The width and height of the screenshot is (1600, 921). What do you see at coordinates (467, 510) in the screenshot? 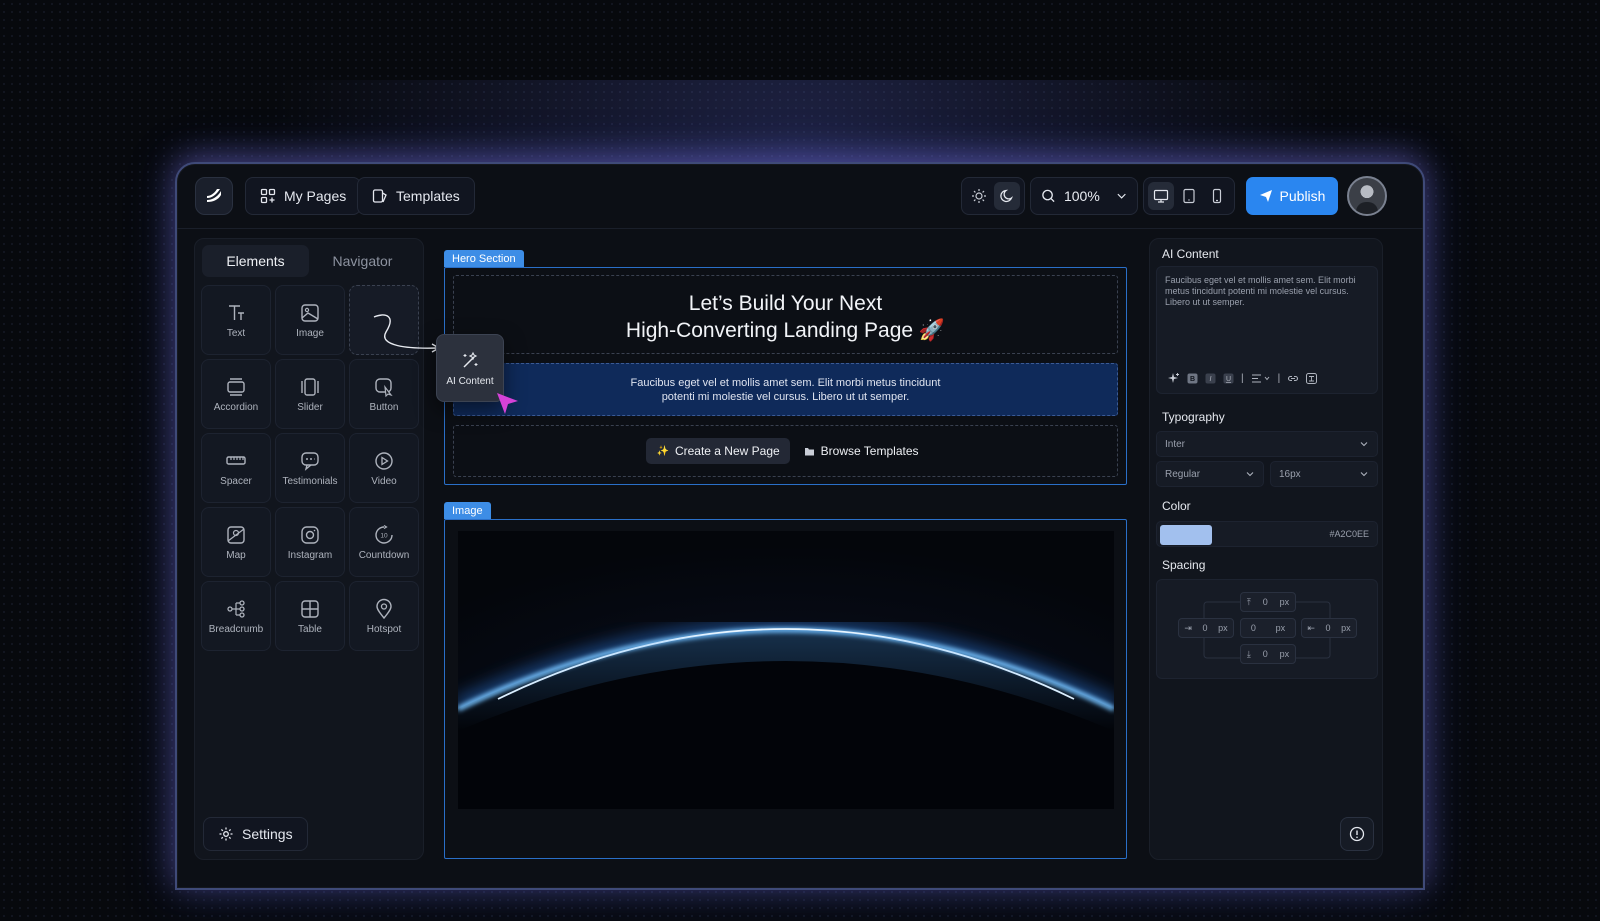
I see `image-section-tag: Image` at bounding box center [467, 510].